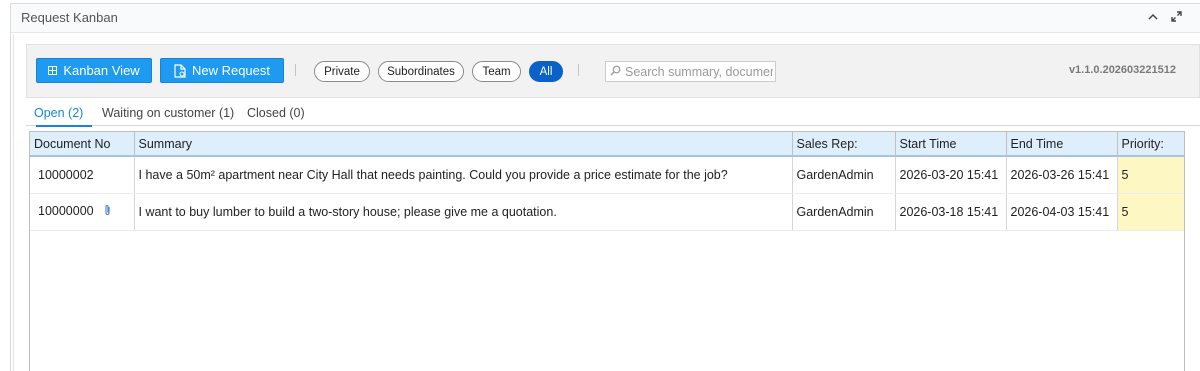  What do you see at coordinates (53, 70) in the screenshot?
I see `grid-icon` at bounding box center [53, 70].